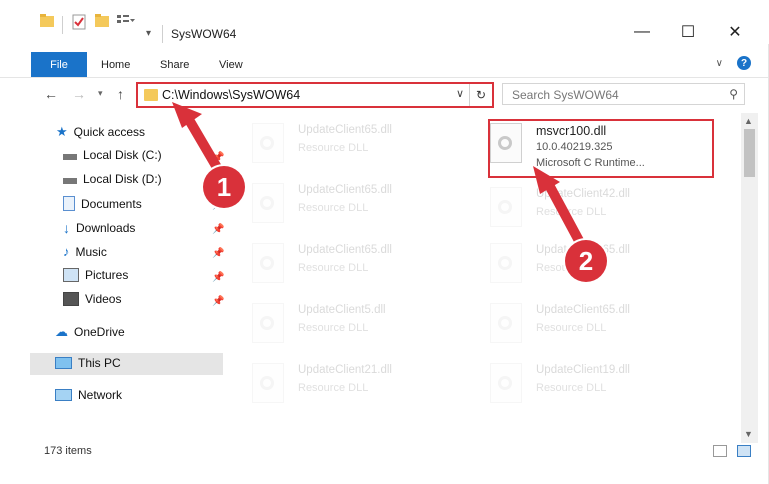  I want to click on list-item: UpdateClient21.dll Resource DLL, so click(352, 385).